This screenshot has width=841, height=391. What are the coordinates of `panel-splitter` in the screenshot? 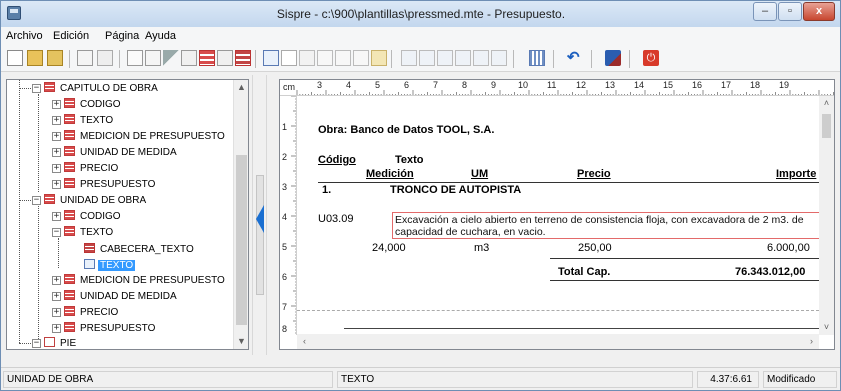 It's located at (259, 215).